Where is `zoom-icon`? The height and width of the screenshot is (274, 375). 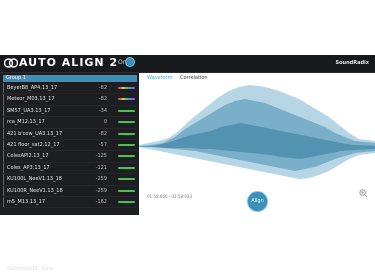 zoom-icon is located at coordinates (363, 193).